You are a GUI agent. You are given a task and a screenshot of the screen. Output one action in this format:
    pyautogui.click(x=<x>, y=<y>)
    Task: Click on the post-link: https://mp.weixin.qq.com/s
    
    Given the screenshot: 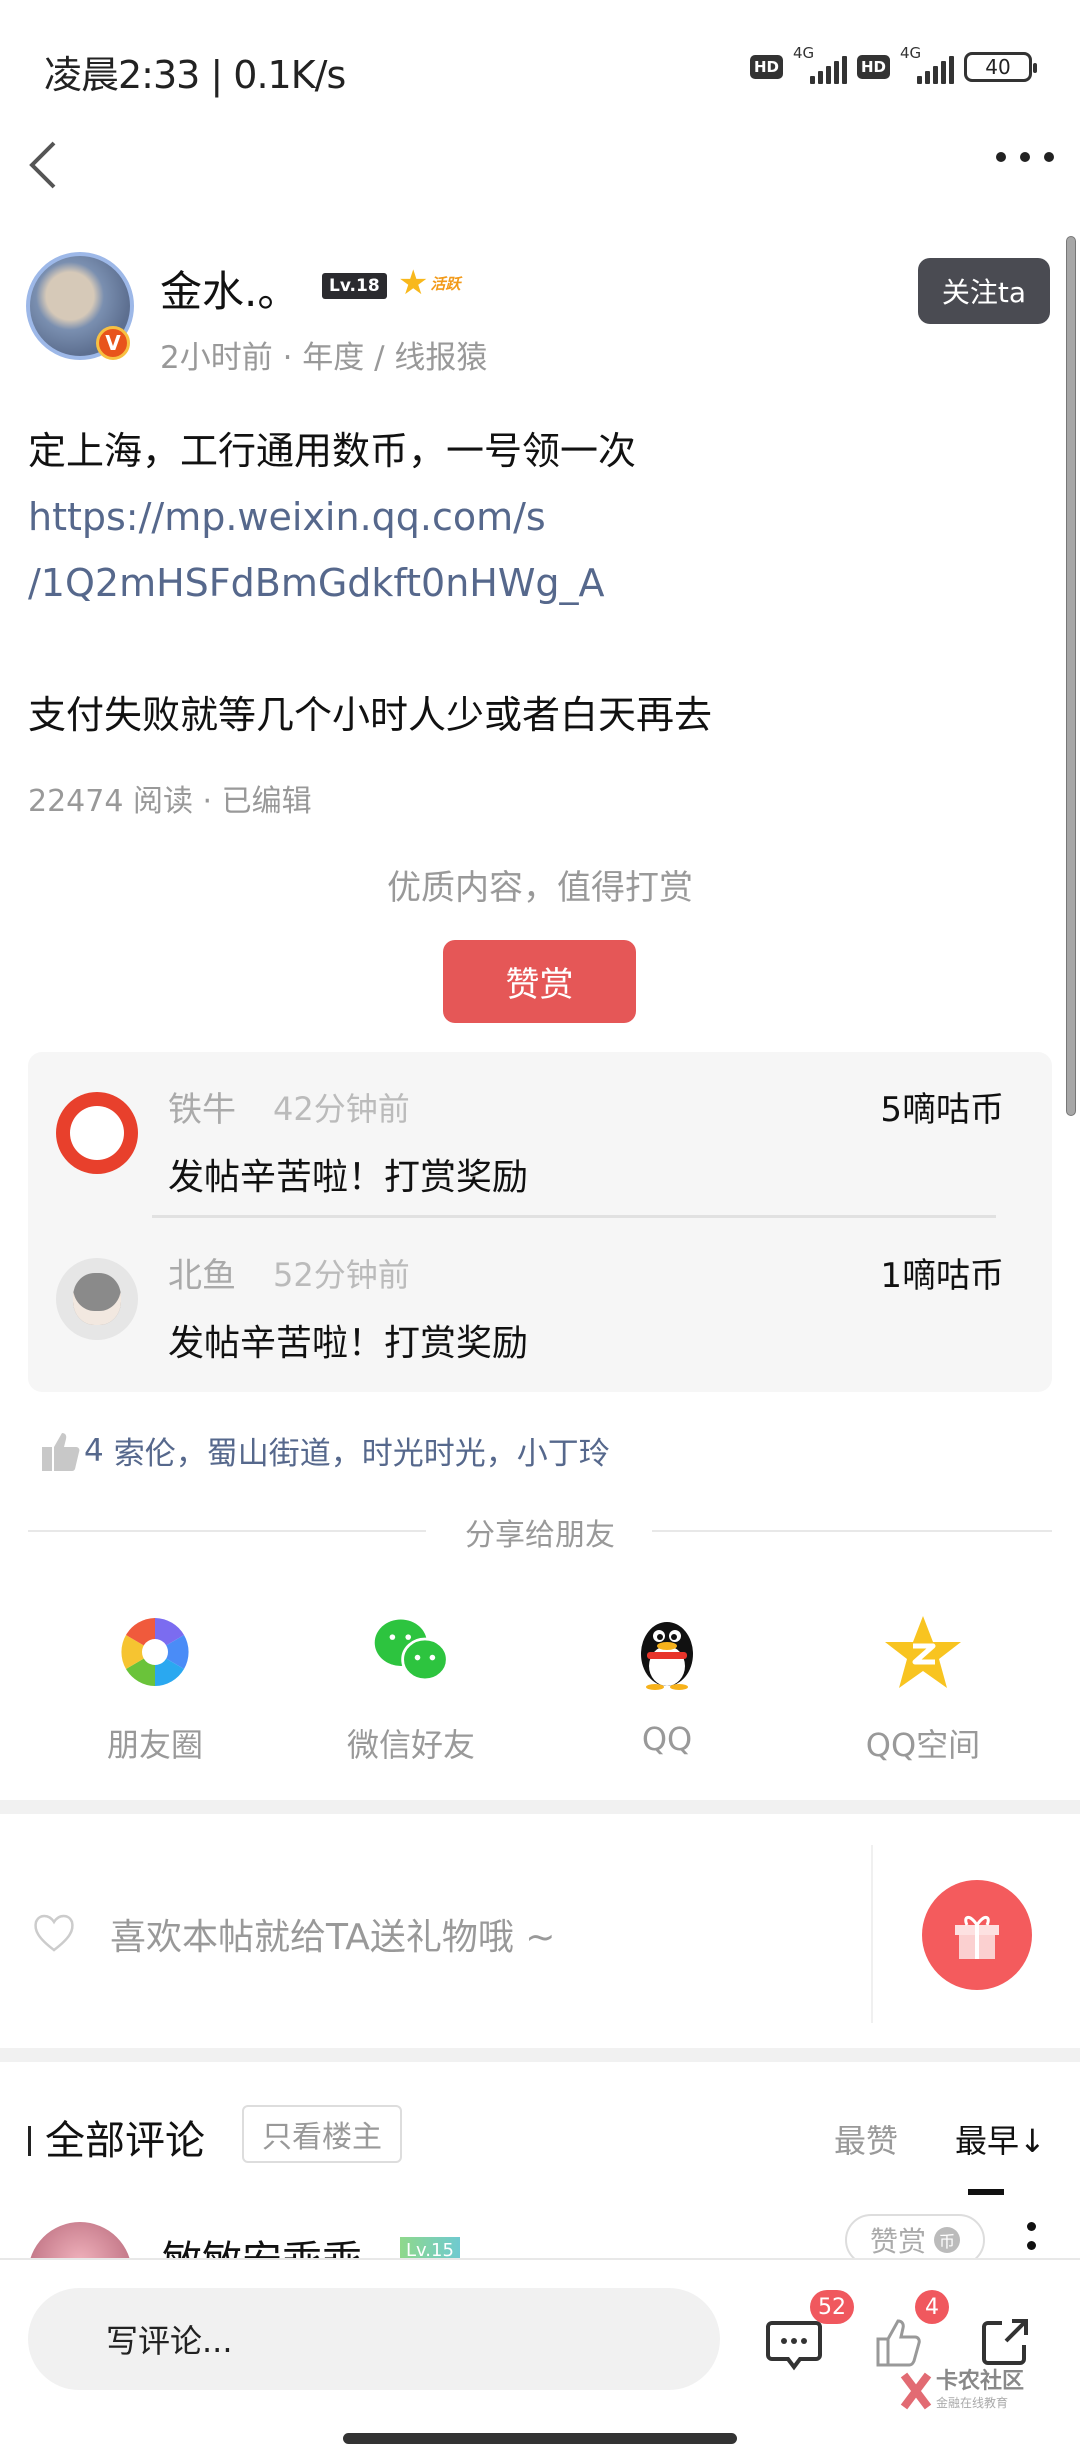 What is the action you would take?
    pyautogui.click(x=533, y=517)
    